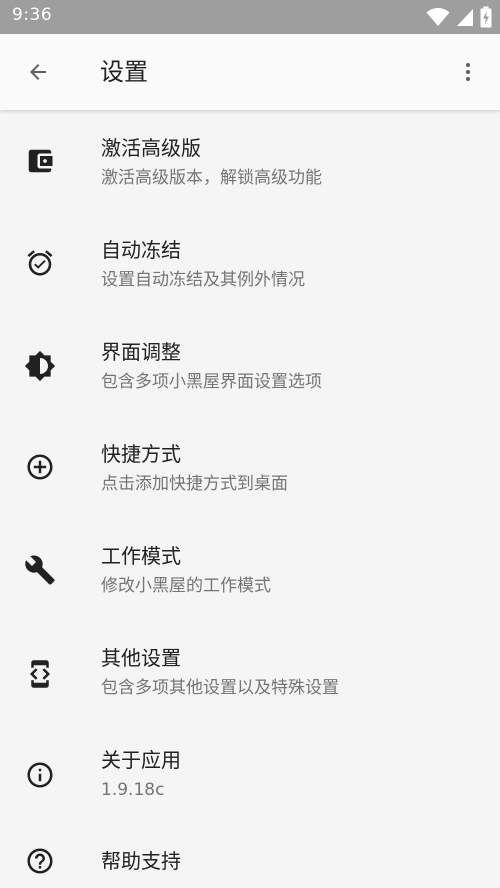 The image size is (500, 888). What do you see at coordinates (250, 365) in the screenshot?
I see `setting-item-interface-adjust: 界面调整 包含多项小黑屋界面设置选项` at bounding box center [250, 365].